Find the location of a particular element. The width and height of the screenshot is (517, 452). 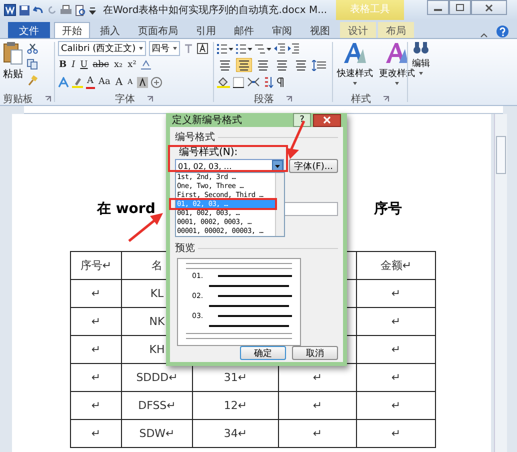

document-heading: 序号 is located at coordinates (388, 209).